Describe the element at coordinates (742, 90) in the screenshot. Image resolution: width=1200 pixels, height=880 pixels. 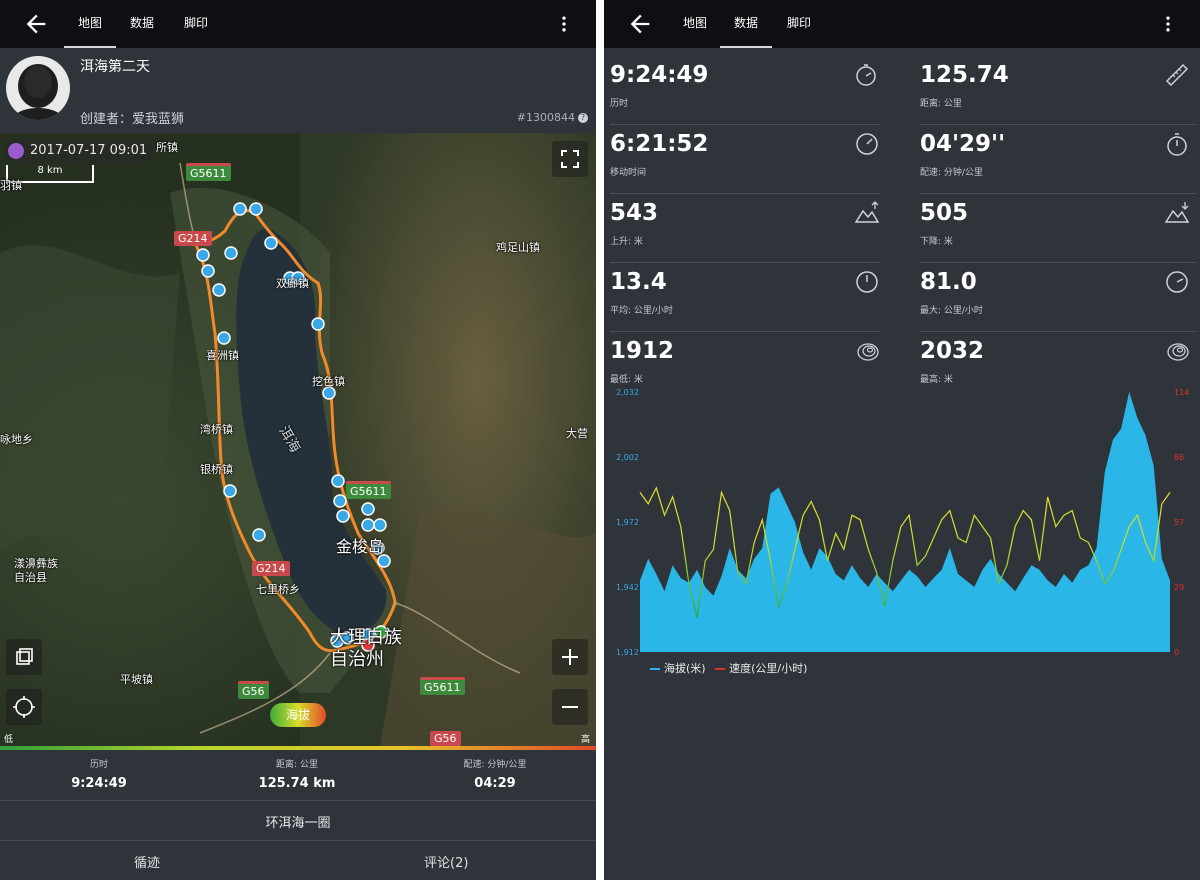
I see `metric-duration: 9:24:49 历时` at that location.